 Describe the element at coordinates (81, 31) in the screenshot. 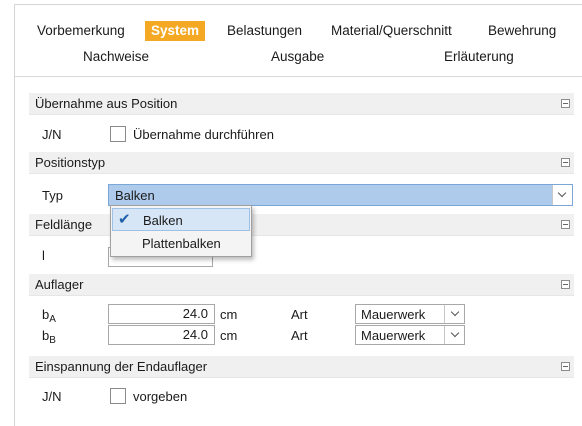

I see `tab-vorbemerkung: Vorbemerkung` at that location.